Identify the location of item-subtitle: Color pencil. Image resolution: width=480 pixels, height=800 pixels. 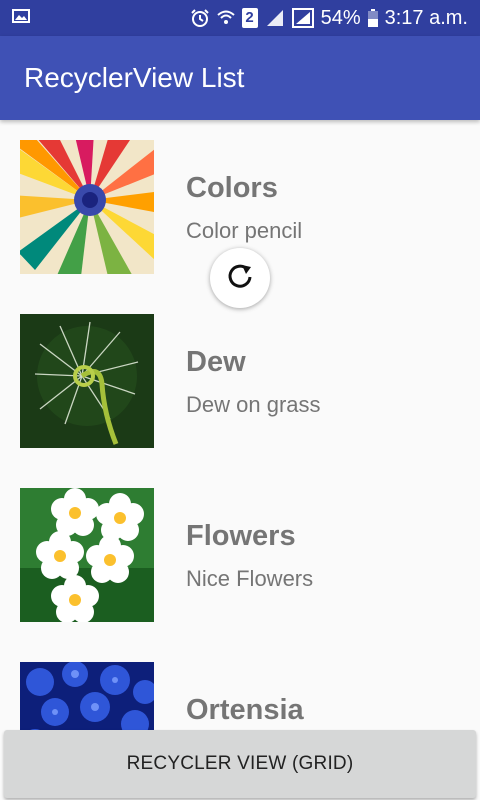
(244, 230).